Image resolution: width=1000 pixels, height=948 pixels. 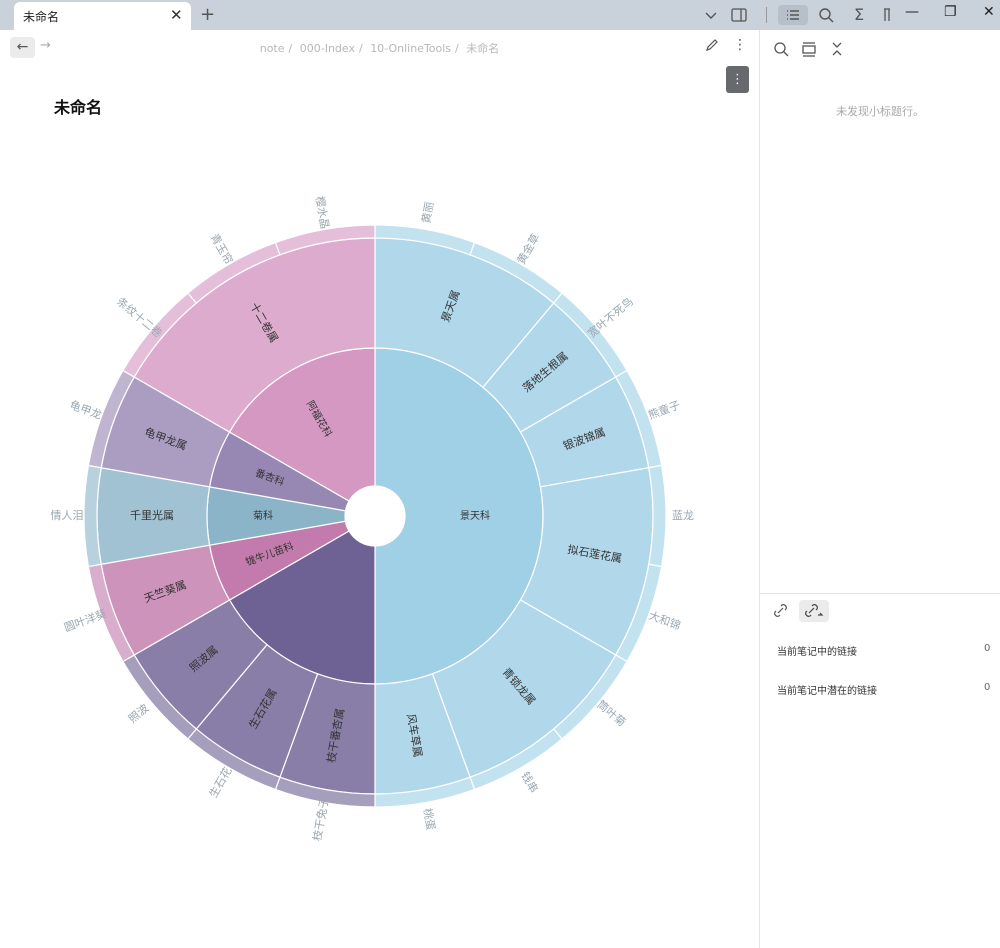 What do you see at coordinates (611, 713) in the screenshot?
I see `species-label: 筒叶菊` at bounding box center [611, 713].